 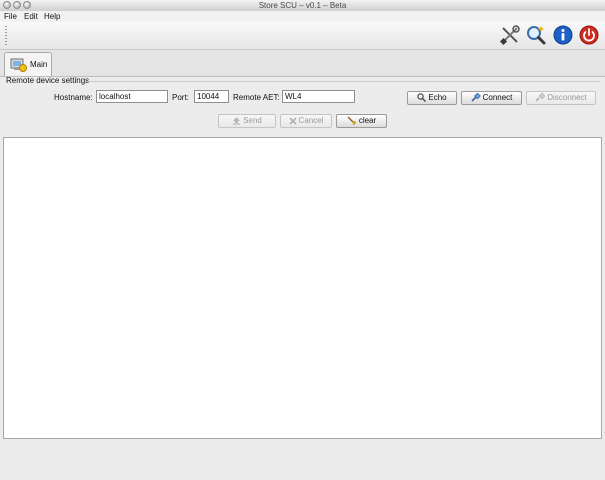 I want to click on power-icon, so click(x=589, y=35).